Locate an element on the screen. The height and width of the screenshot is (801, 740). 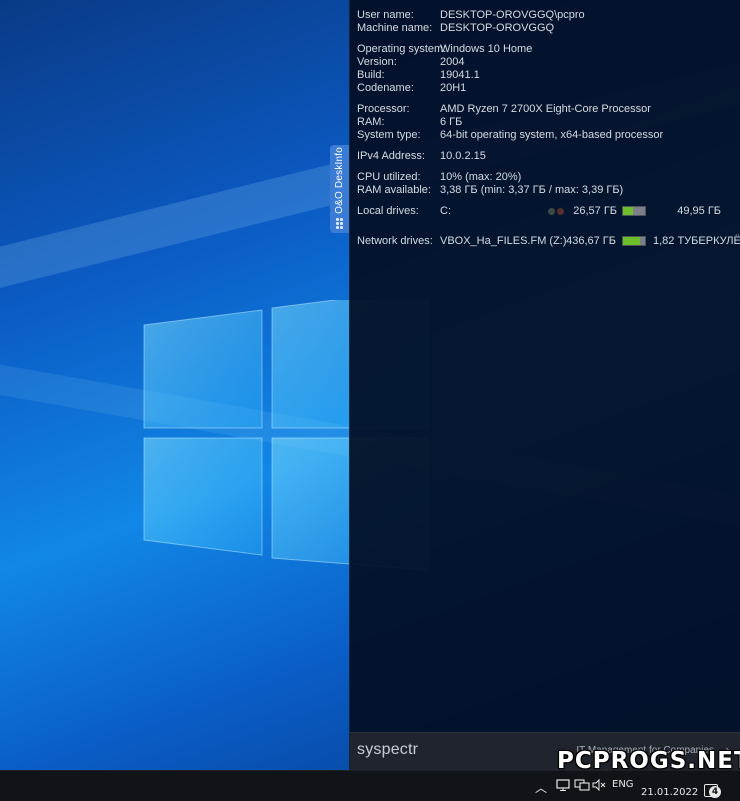
info-label: System type: is located at coordinates (389, 135).